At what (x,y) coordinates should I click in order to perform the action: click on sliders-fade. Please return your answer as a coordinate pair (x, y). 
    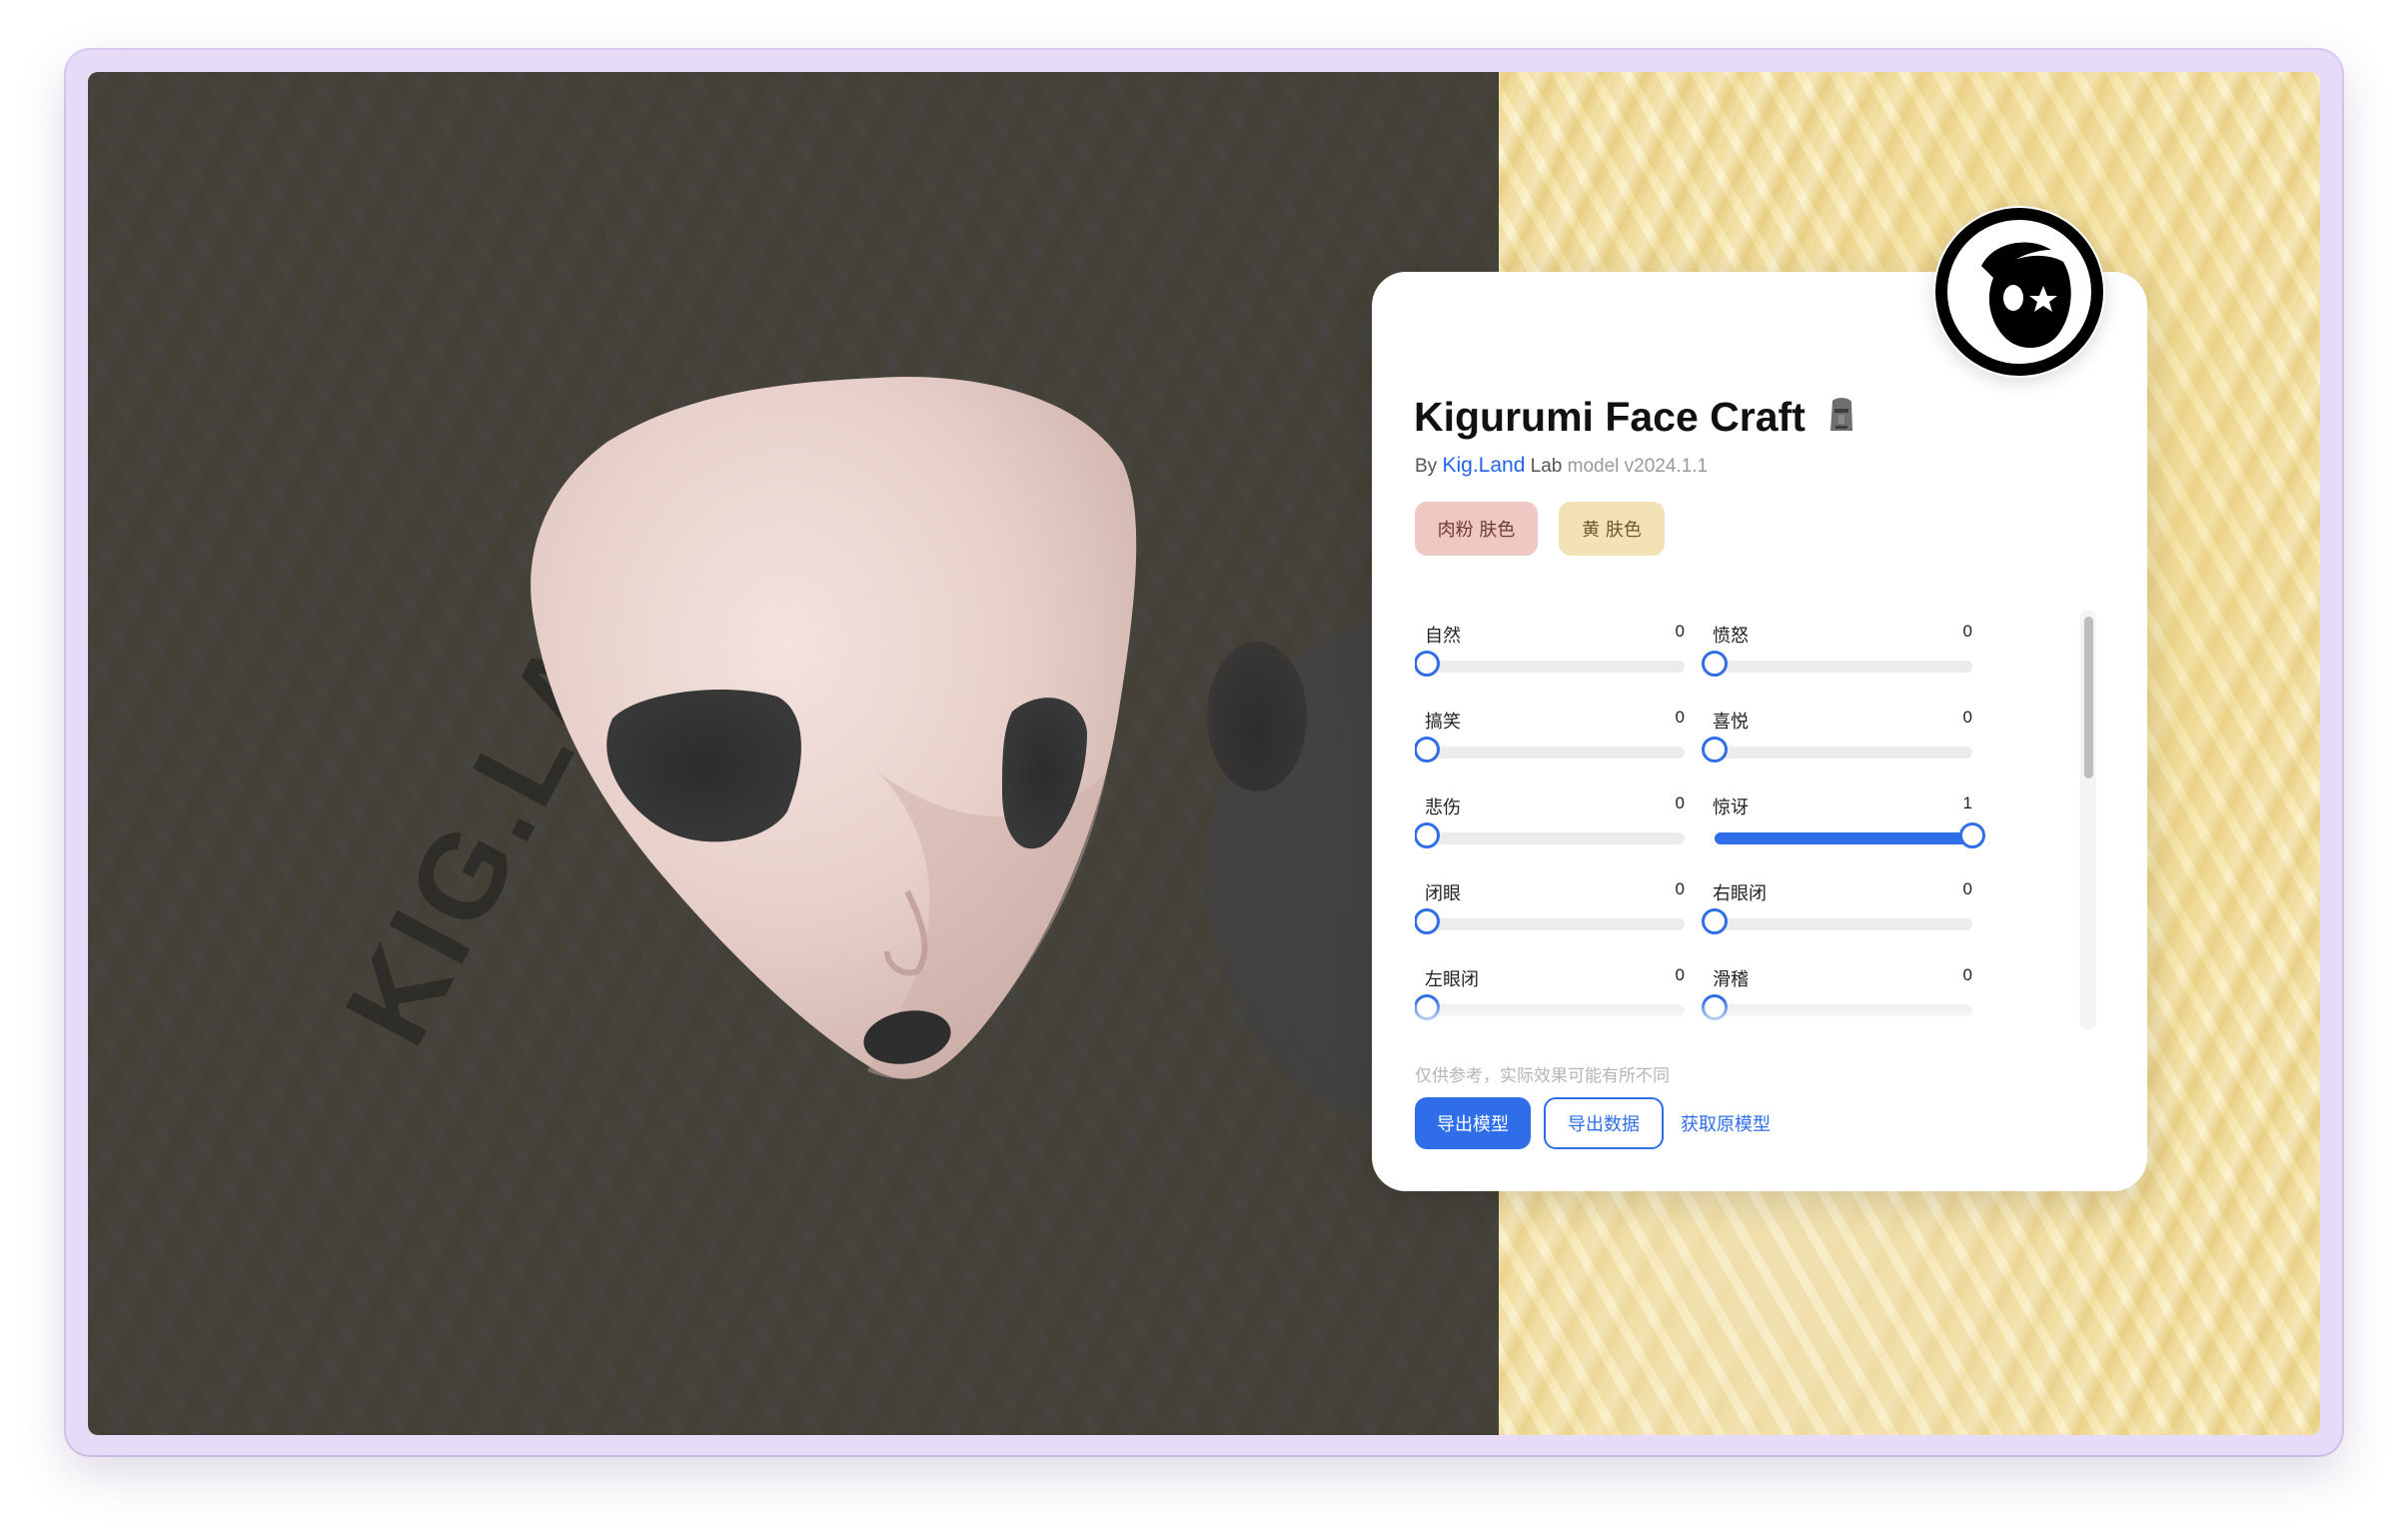
    Looking at the image, I should click on (1759, 1014).